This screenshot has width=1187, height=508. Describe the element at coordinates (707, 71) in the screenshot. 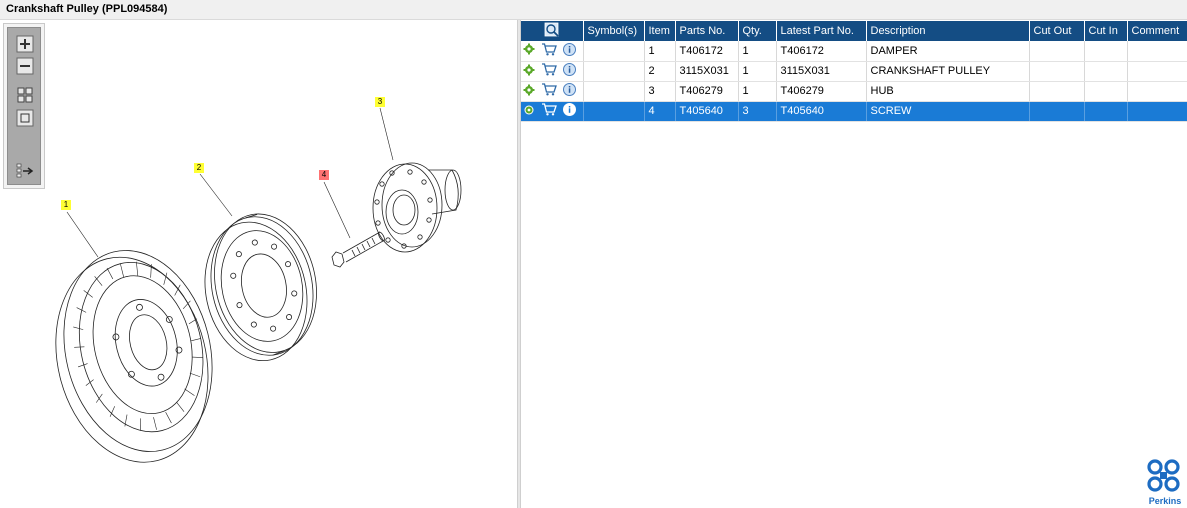

I see `cell-parts-no: 3115X031` at that location.